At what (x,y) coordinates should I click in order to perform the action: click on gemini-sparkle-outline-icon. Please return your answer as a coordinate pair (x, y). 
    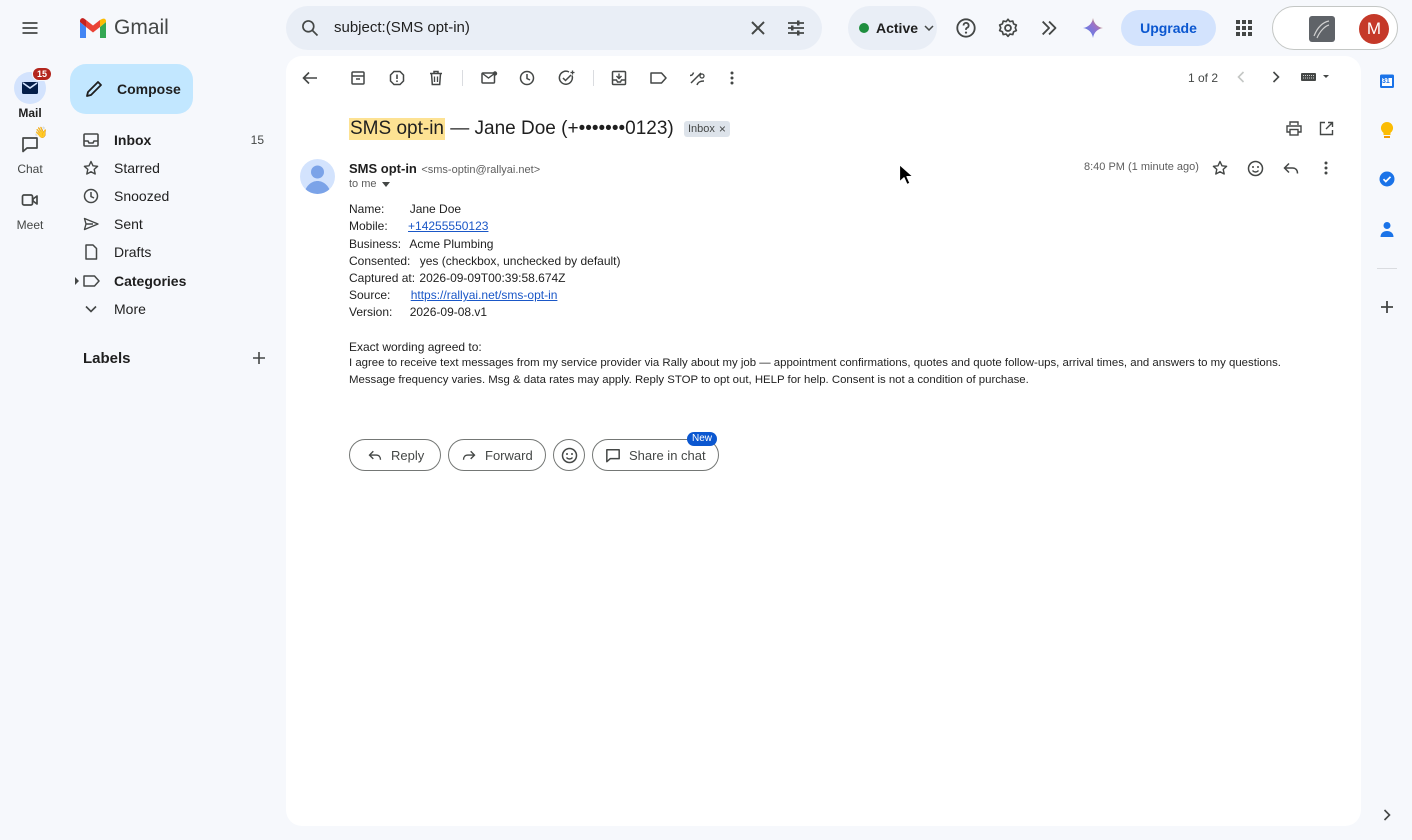
    Looking at the image, I should click on (1050, 28).